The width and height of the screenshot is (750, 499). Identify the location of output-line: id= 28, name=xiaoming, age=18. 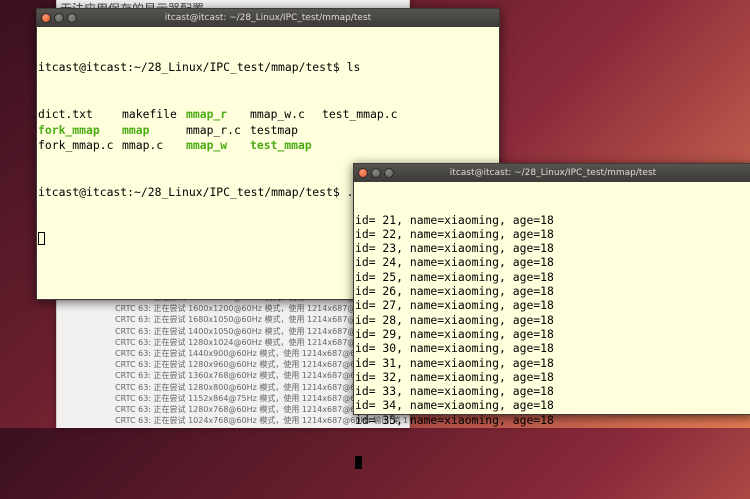
(454, 319).